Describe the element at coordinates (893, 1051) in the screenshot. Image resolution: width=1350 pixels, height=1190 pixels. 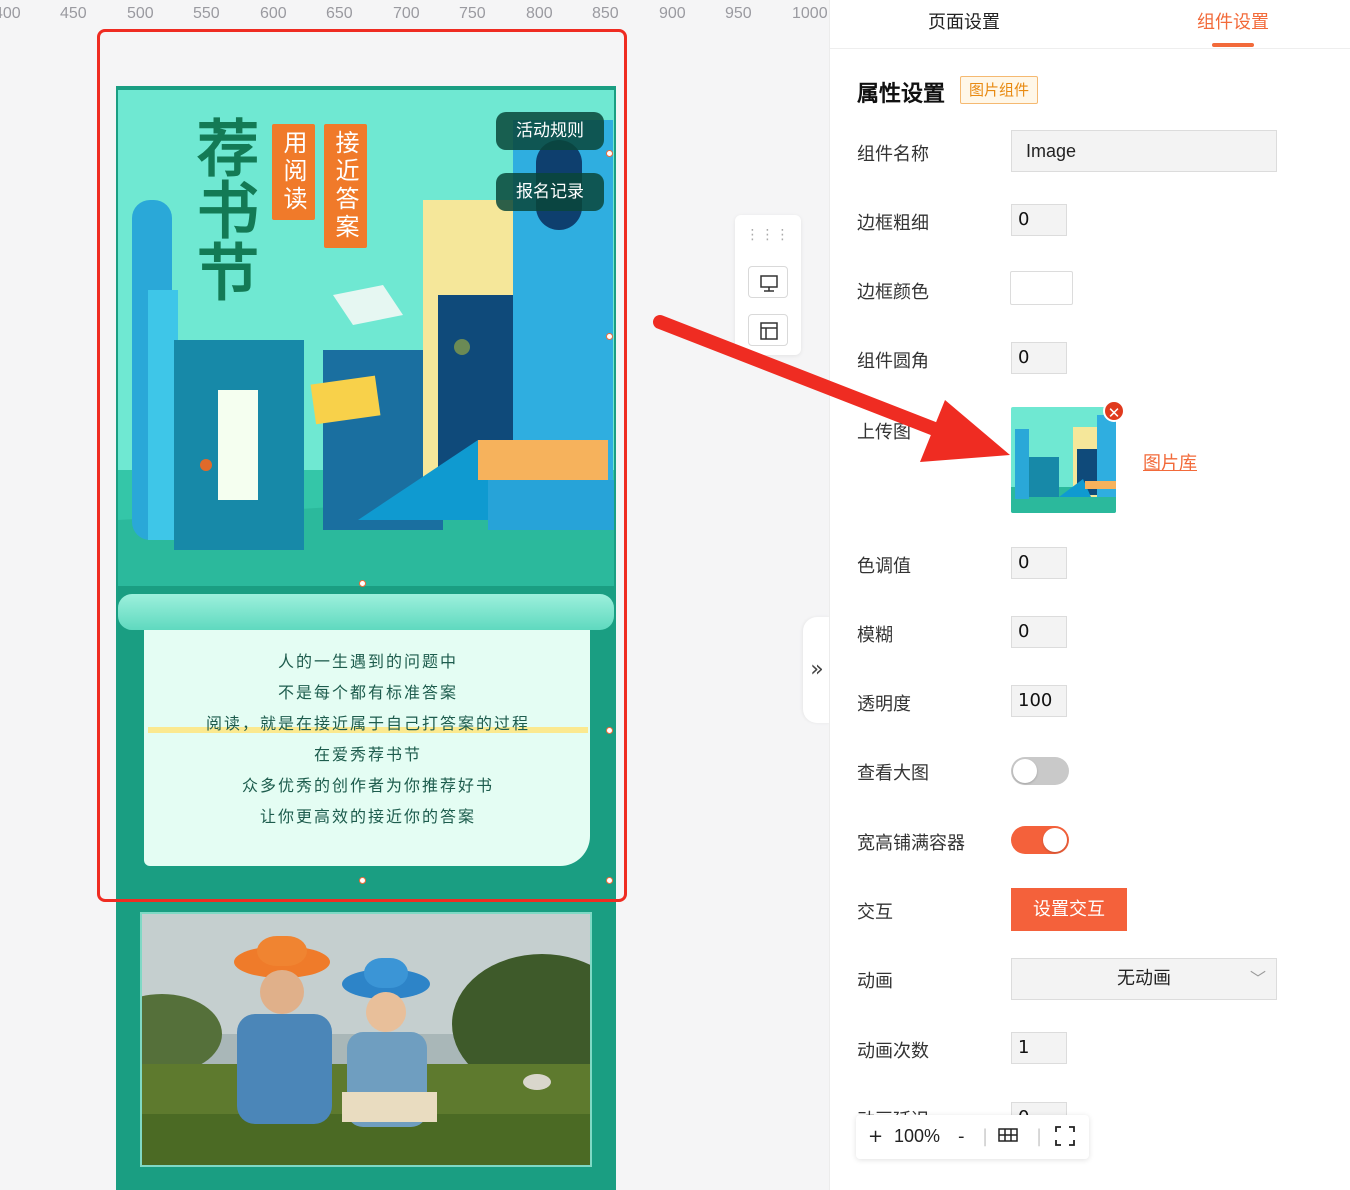
I see `label-animation-count: 动画次数` at that location.